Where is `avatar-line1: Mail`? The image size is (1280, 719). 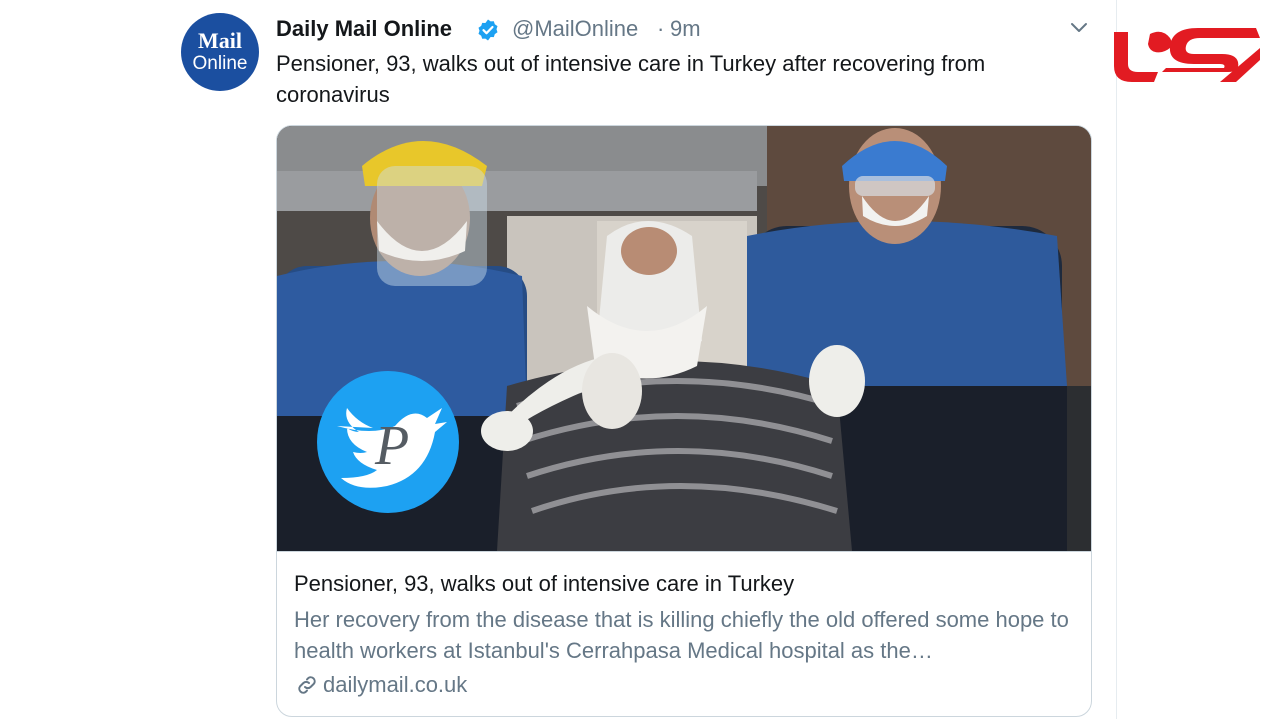 avatar-line1: Mail is located at coordinates (220, 40).